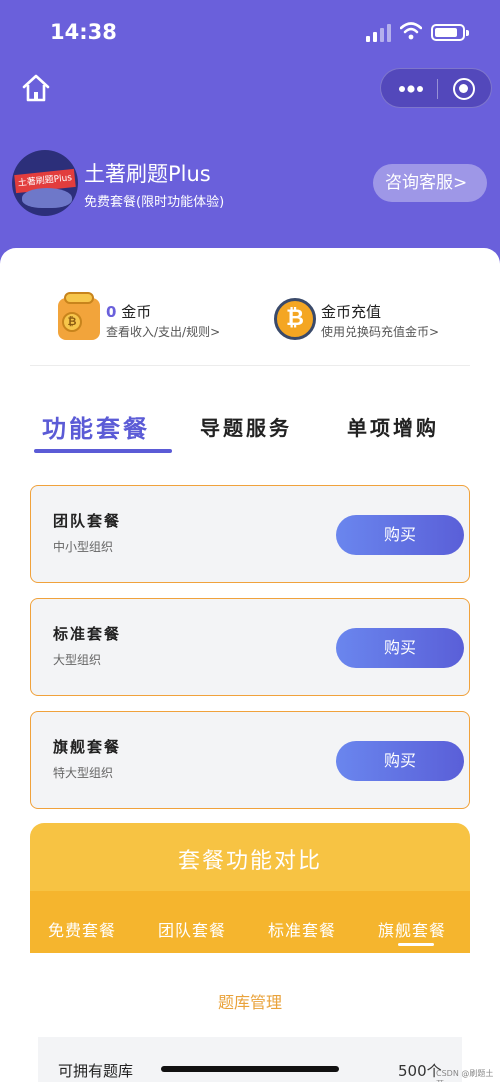 Image resolution: width=500 pixels, height=1082 pixels. I want to click on package-description: 中小型组织, so click(83, 547).